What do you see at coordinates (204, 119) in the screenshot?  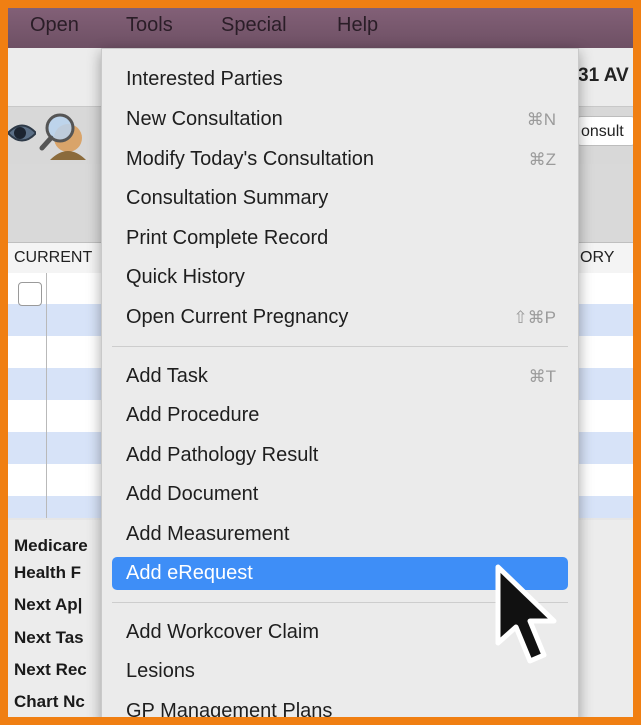 I see `menu-item-label: New Consultation` at bounding box center [204, 119].